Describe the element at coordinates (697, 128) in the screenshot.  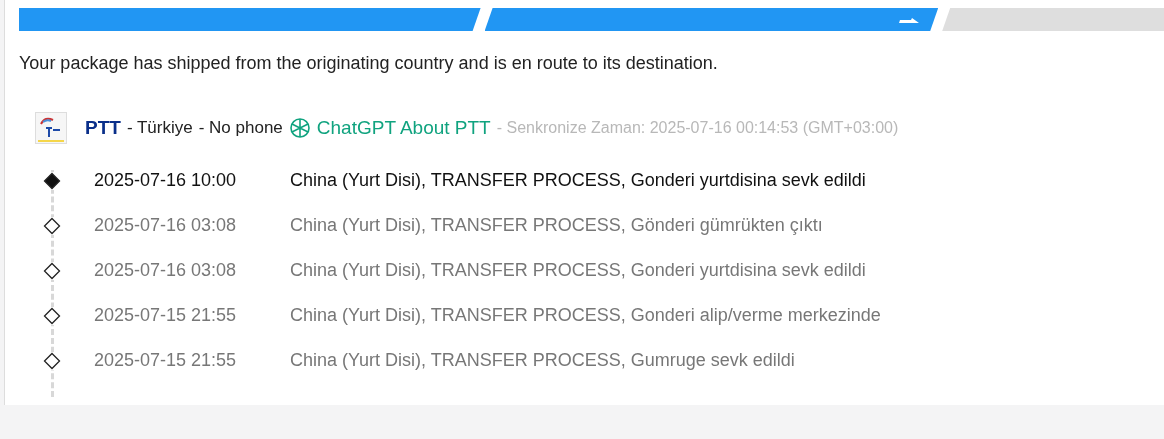
I see `sync-time: - Senkronize Zaman: 2025-07-16 00:14:53 (GMT+03:00)` at that location.